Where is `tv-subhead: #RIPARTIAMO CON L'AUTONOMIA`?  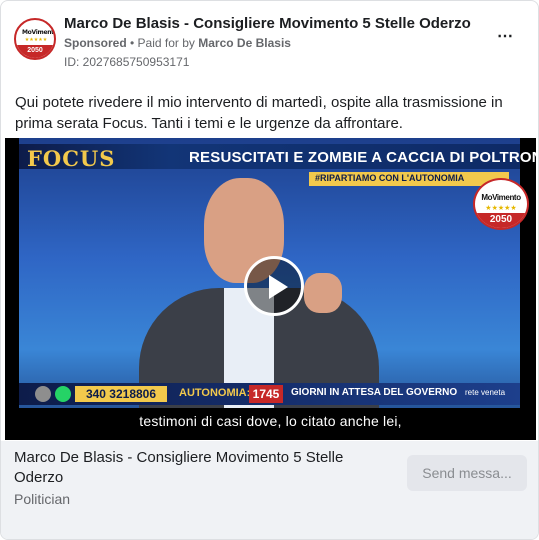 tv-subhead: #RIPARTIAMO CON L'AUTONOMIA is located at coordinates (390, 178).